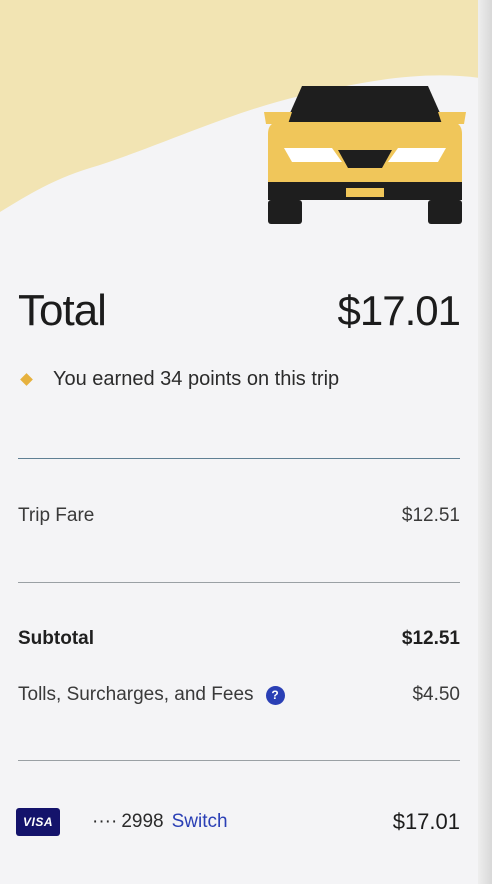 The width and height of the screenshot is (492, 884). Describe the element at coordinates (38, 822) in the screenshot. I see `visa-card-icon: VISA` at that location.